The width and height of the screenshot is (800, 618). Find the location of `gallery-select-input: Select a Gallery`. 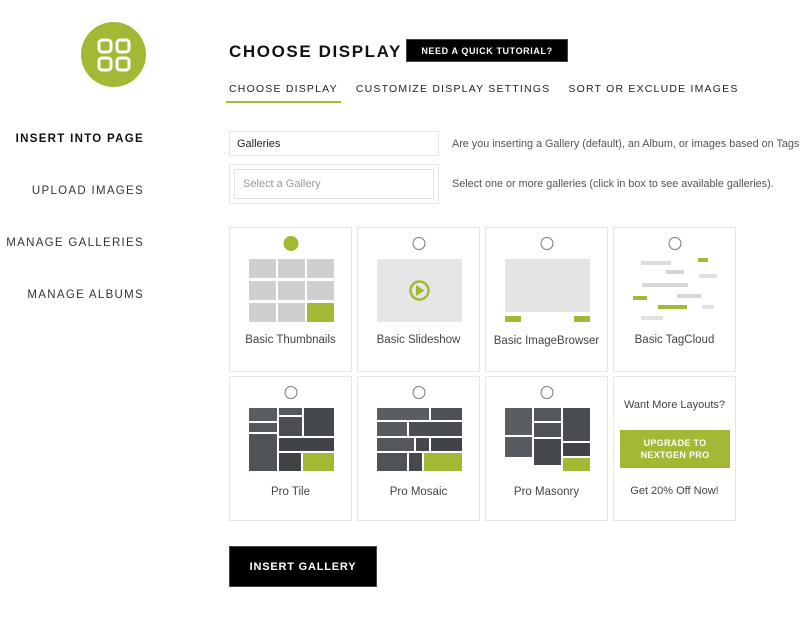

gallery-select-input: Select a Gallery is located at coordinates (334, 184).